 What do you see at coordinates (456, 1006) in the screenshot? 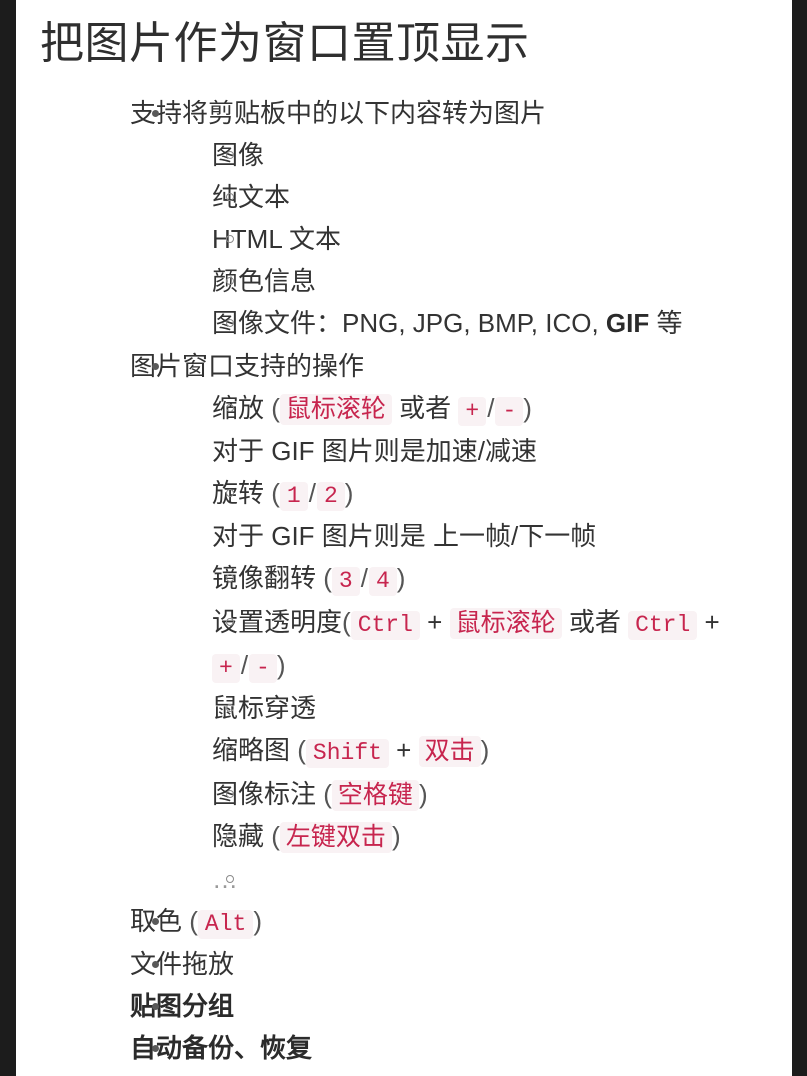
I see `sticker-group-row: 贴图分组` at bounding box center [456, 1006].